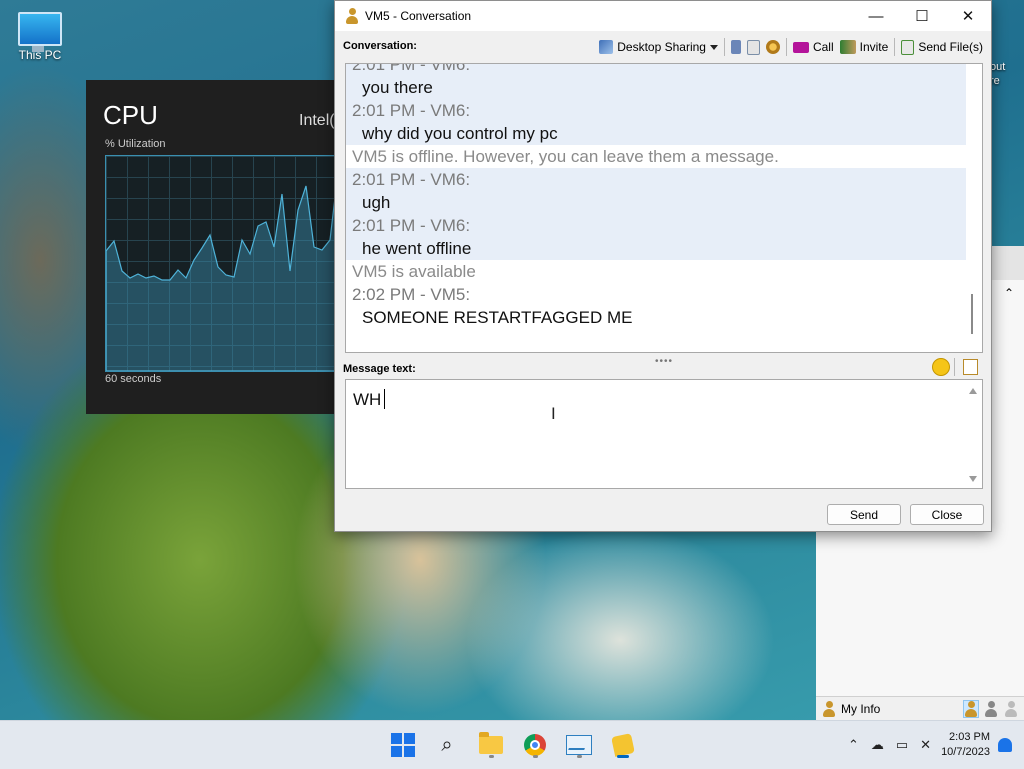 This screenshot has width=1024, height=769. I want to click on system-tray: ⌃ ☁ ▭ ✕ 2:03 PM 10/7/2023, so click(933, 745).